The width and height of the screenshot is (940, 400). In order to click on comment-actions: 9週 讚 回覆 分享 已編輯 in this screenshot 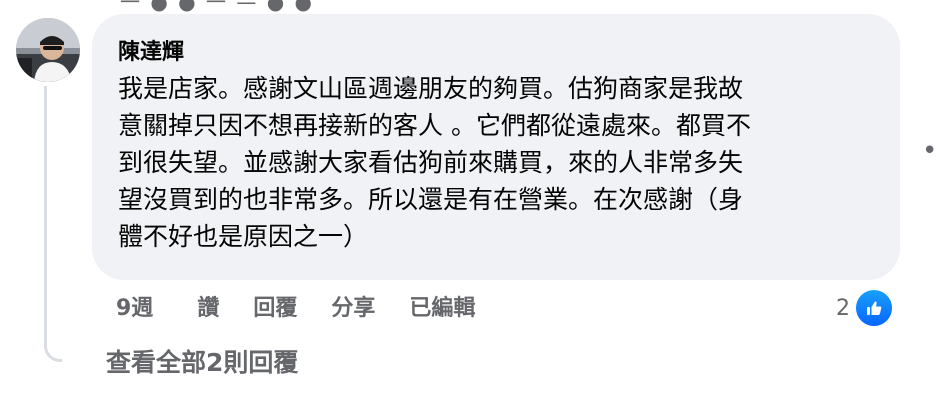, I will do `click(295, 306)`.